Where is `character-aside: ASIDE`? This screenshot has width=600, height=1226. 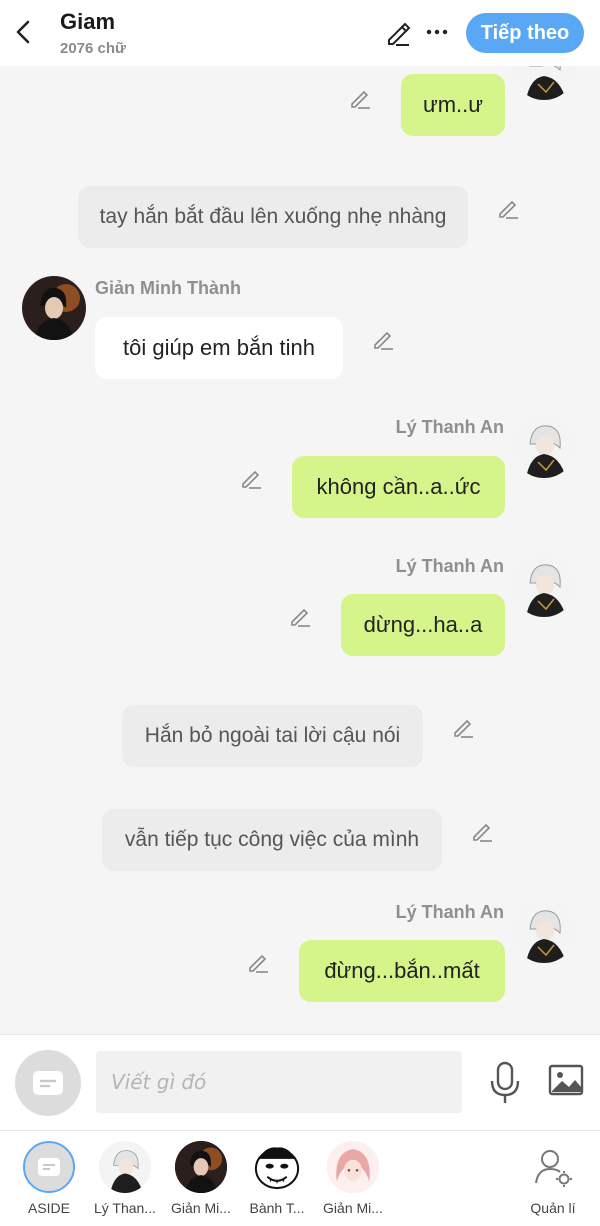 character-aside: ASIDE is located at coordinates (49, 1178).